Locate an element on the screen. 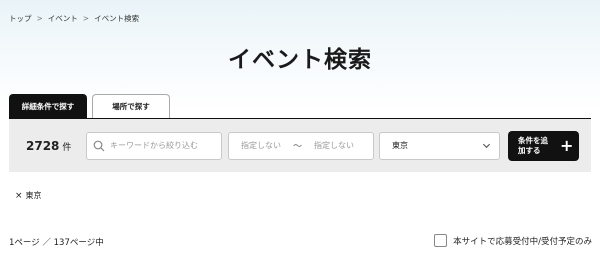  result-count-unit: 件 is located at coordinates (67, 147).